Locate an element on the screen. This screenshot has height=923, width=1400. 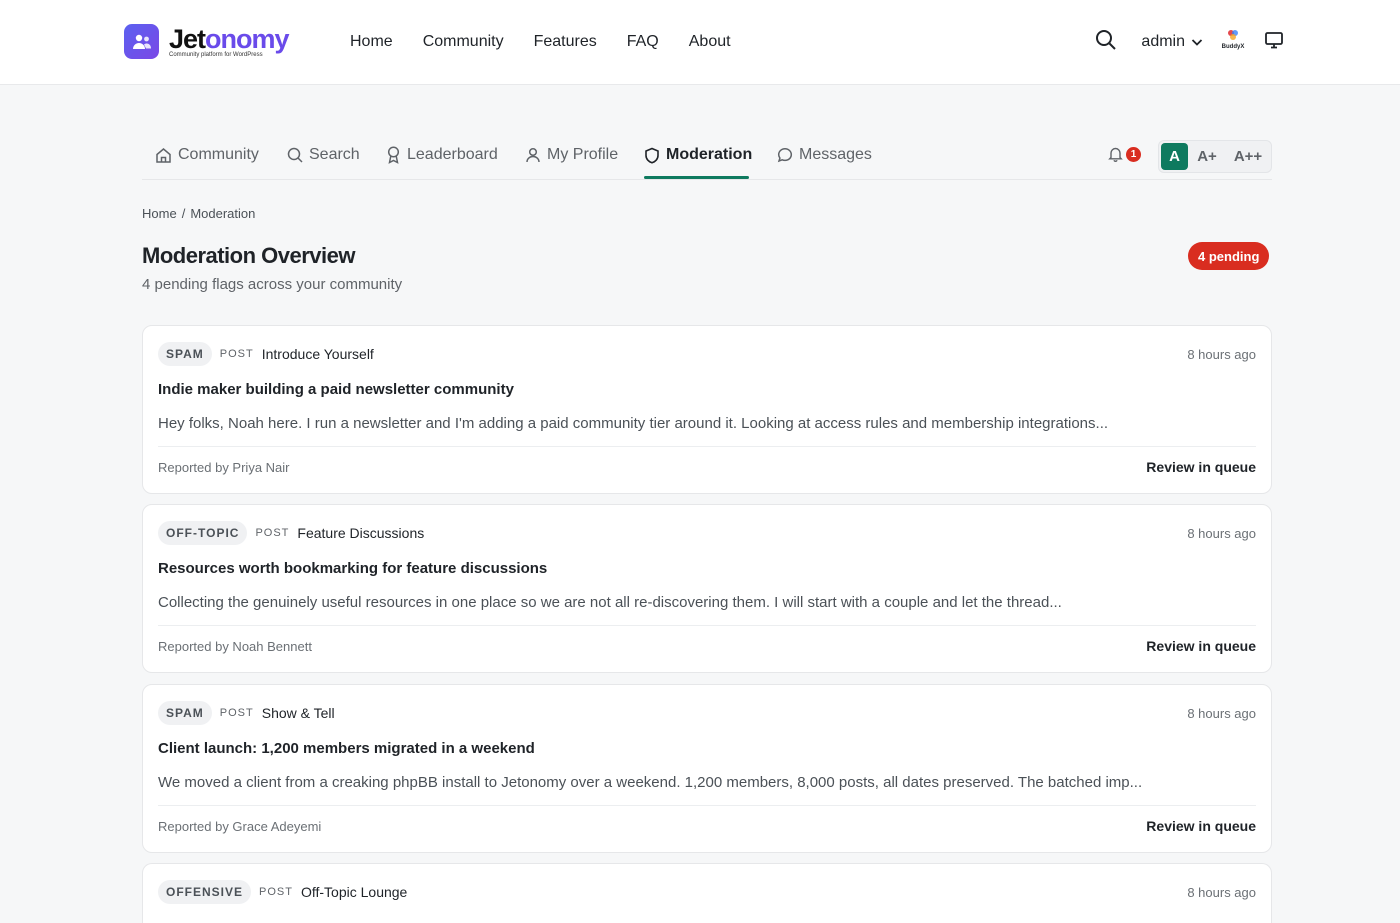
font-size-switcher: A A+ A++ is located at coordinates (1215, 156).